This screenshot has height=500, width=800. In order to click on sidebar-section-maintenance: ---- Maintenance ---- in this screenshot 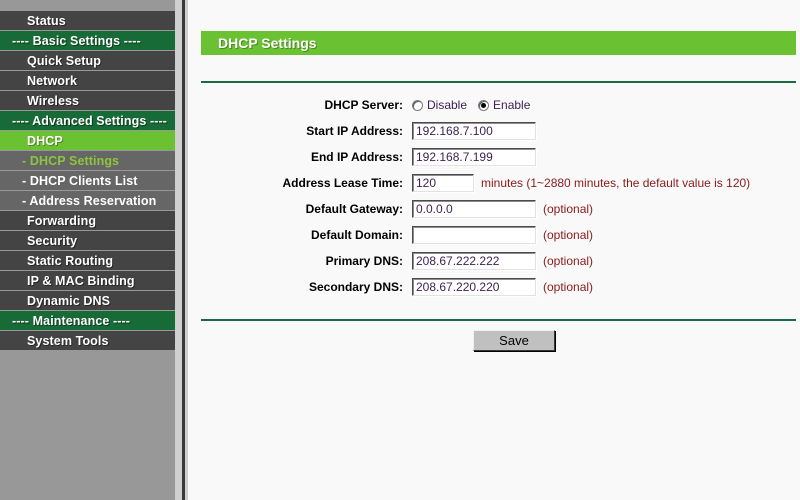, I will do `click(91, 321)`.